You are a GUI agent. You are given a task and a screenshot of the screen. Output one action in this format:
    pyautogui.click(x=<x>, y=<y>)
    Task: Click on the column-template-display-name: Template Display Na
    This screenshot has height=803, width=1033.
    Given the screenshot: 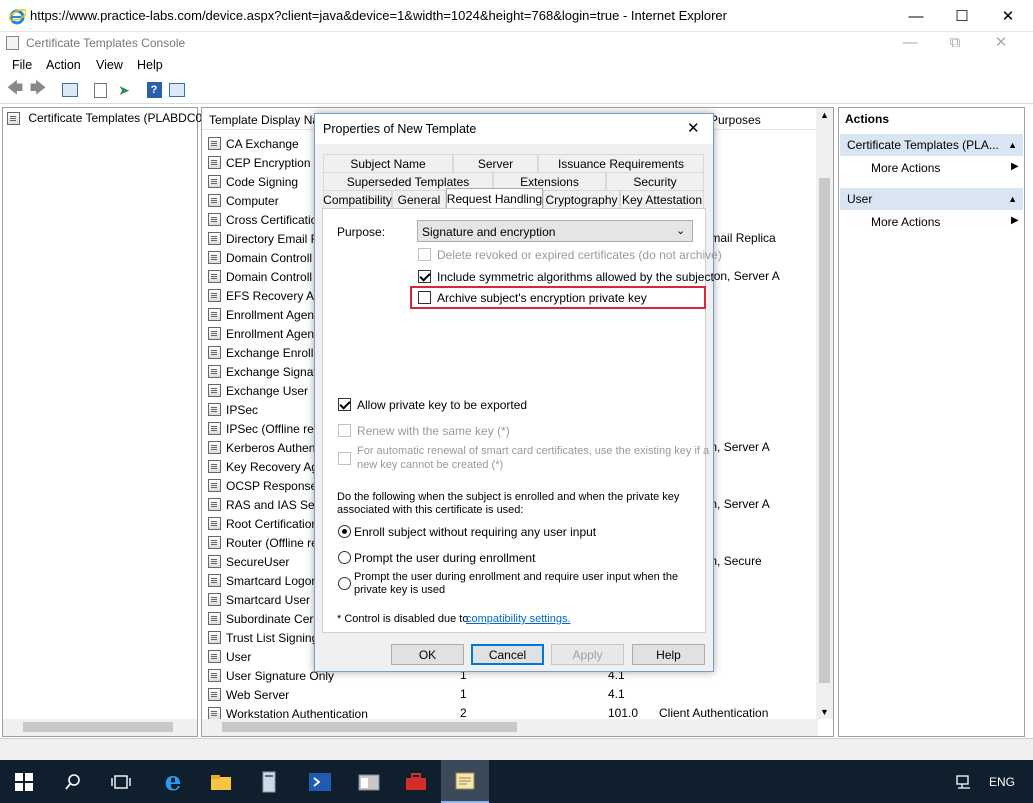 What is the action you would take?
    pyautogui.click(x=264, y=120)
    